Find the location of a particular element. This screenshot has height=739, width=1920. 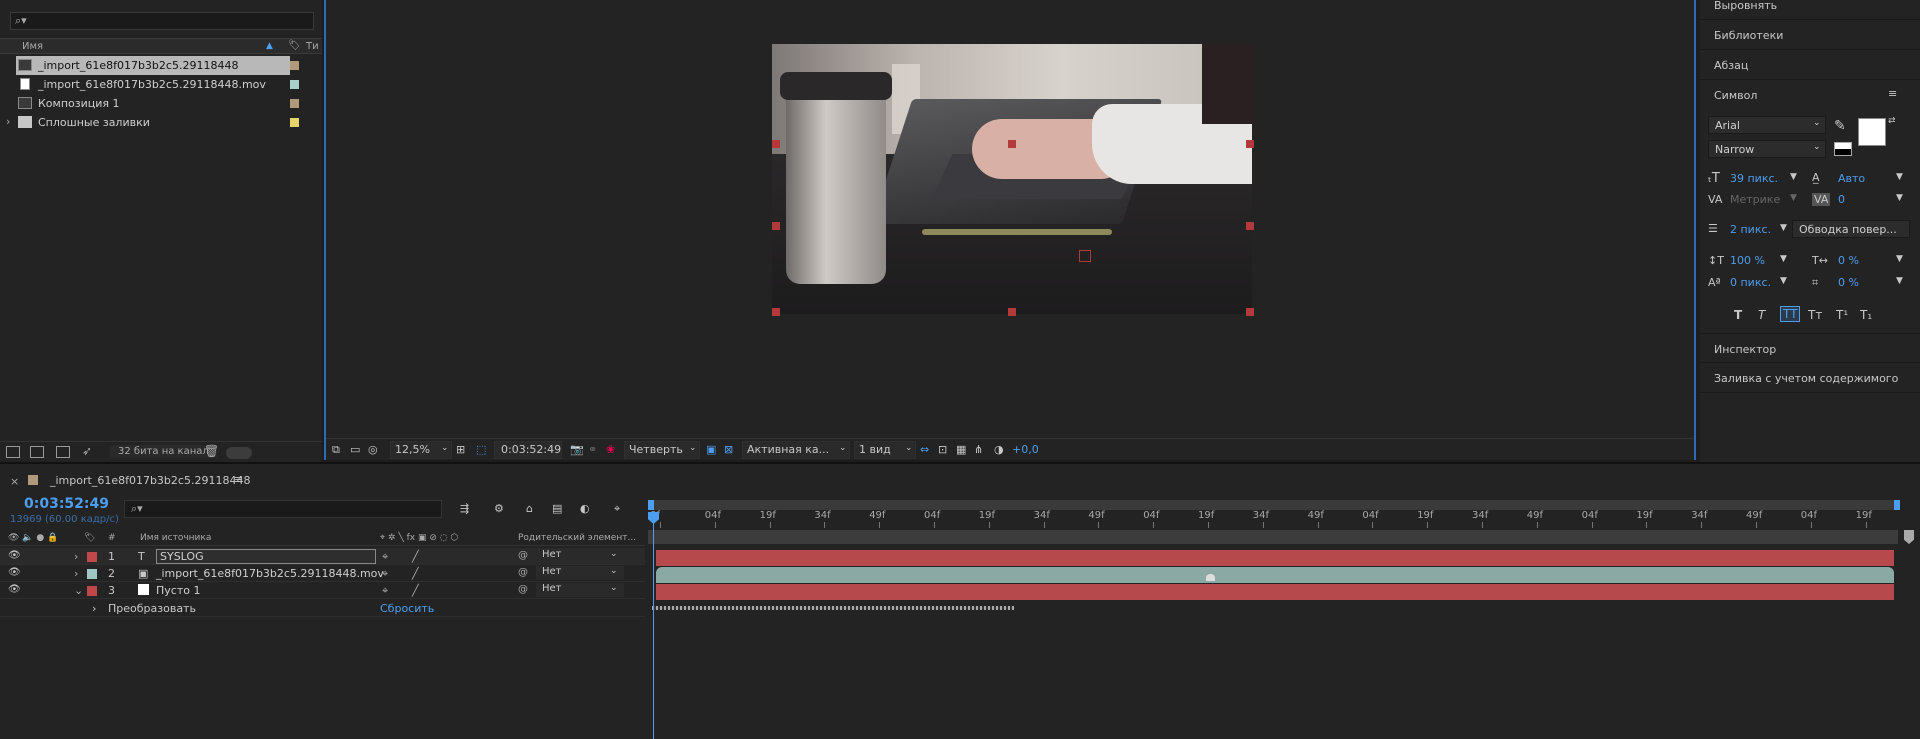

layer-bar-syslog is located at coordinates (1275, 558).